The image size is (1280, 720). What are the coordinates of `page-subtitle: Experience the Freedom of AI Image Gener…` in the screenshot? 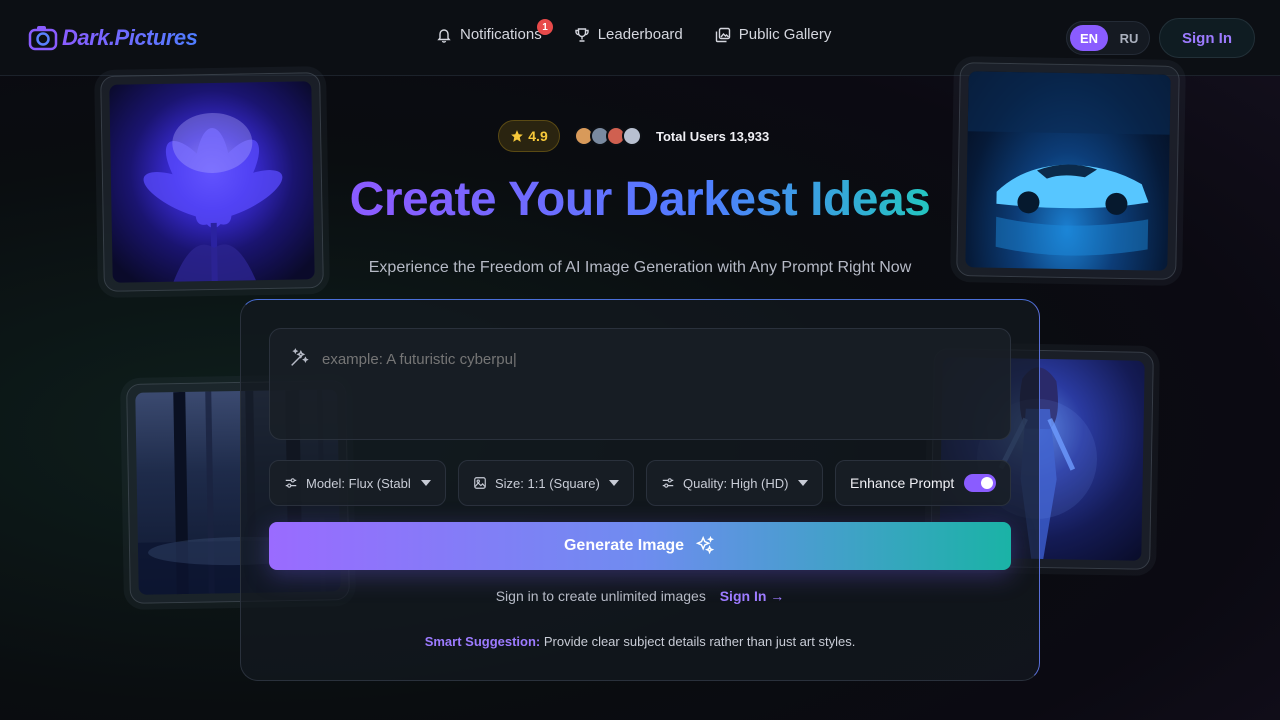 It's located at (640, 267).